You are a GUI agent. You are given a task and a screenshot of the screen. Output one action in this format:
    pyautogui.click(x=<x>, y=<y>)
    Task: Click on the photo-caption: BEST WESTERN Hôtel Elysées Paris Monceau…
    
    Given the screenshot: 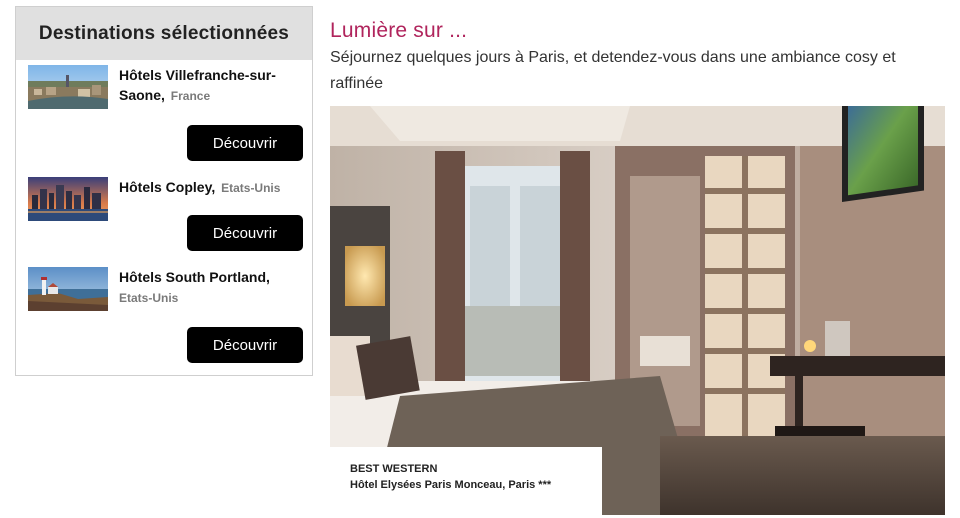 What is the action you would take?
    pyautogui.click(x=466, y=481)
    